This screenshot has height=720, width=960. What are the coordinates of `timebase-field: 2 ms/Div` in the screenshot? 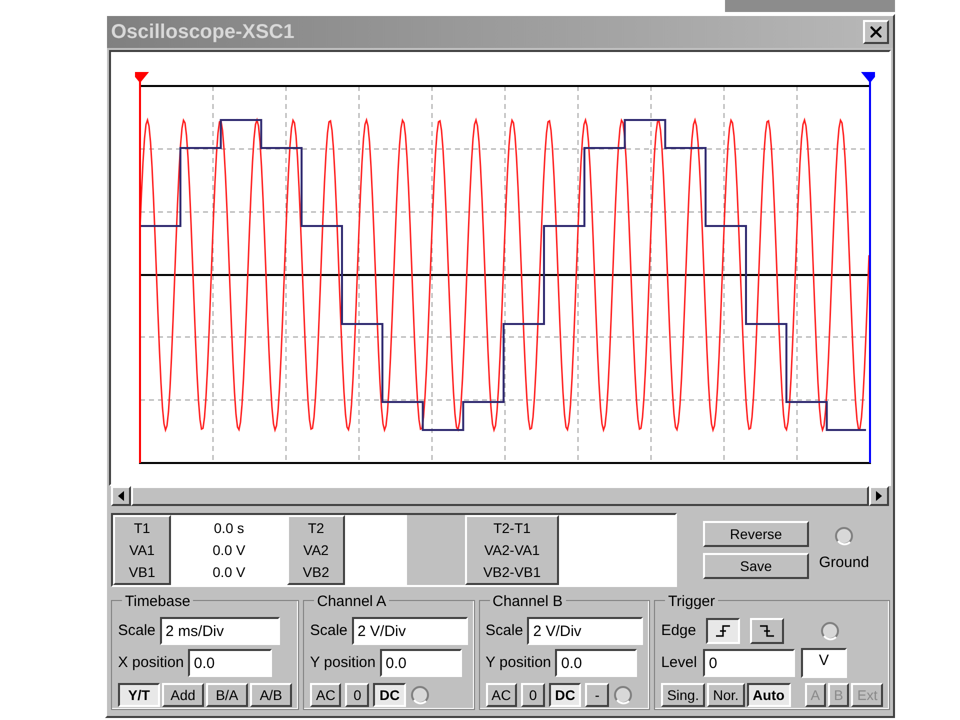 It's located at (220, 631).